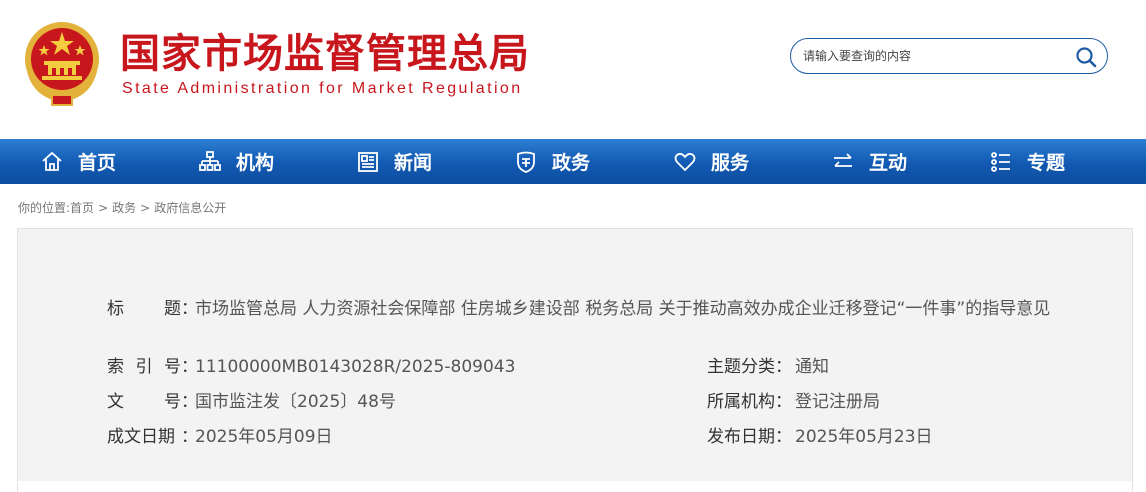 This screenshot has width=1146, height=492. I want to click on issuing-agency-value: 登记注册局, so click(837, 402).